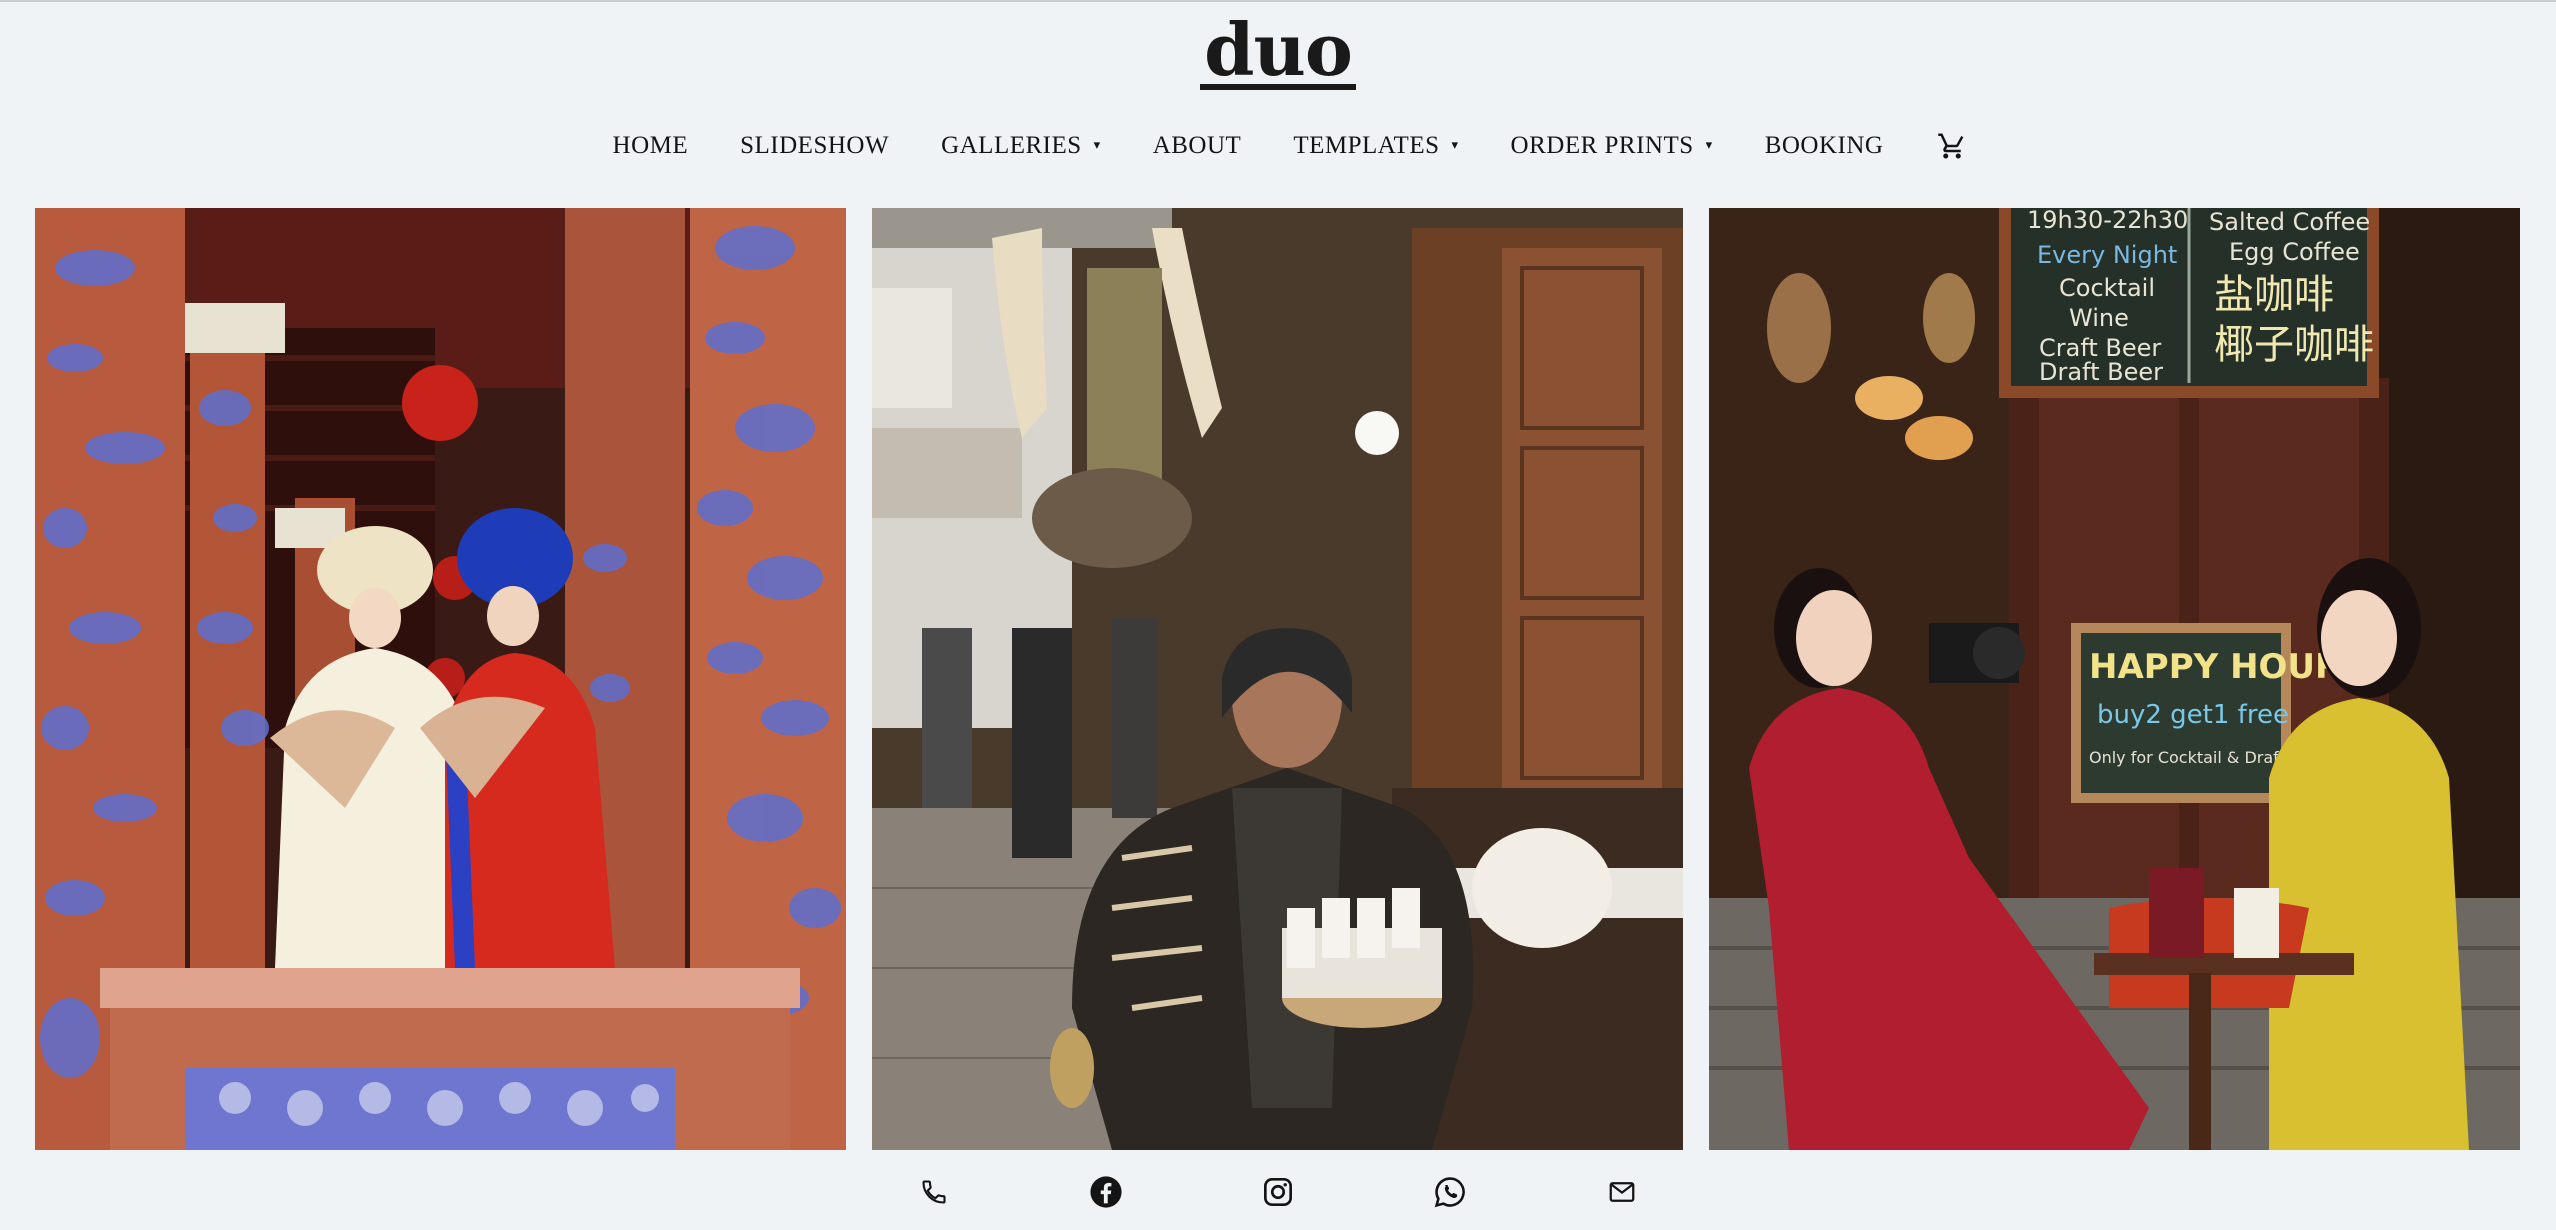  I want to click on nav-booking-label: BOOKING, so click(1824, 146).